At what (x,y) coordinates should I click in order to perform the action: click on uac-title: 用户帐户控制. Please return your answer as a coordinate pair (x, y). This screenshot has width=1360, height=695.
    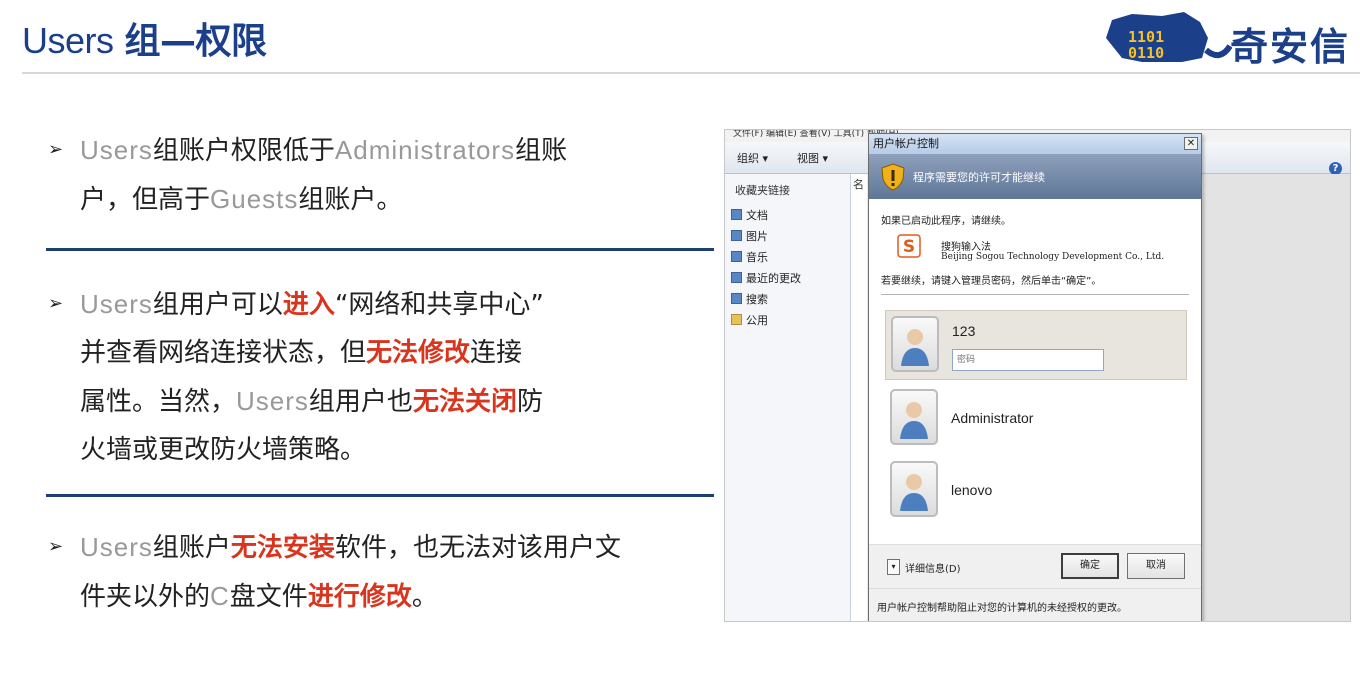
    Looking at the image, I should click on (906, 143).